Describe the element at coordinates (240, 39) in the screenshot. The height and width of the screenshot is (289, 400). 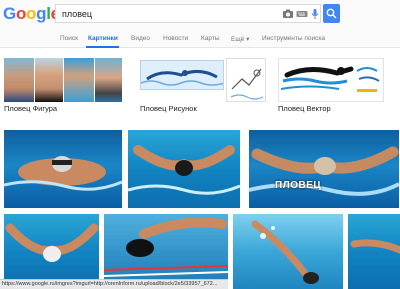
I see `tab-more: Ещё ▾` at that location.